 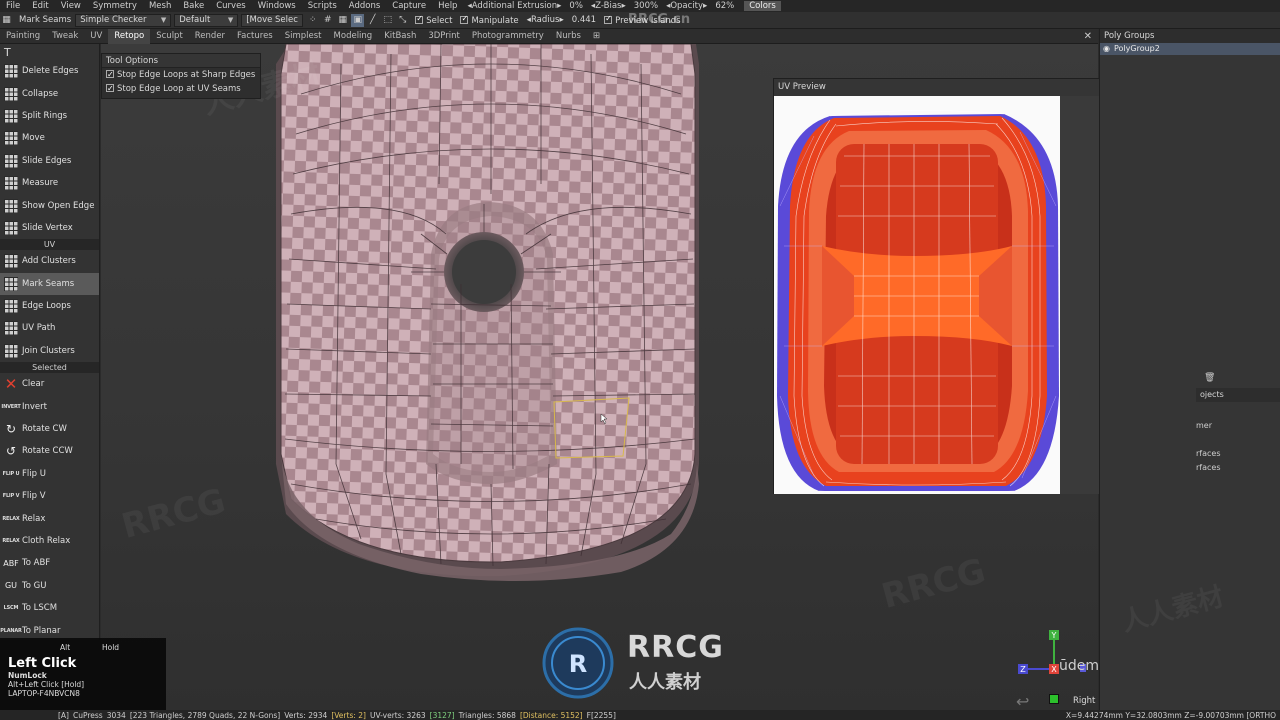 I want to click on menu-bake: Bake, so click(x=193, y=6).